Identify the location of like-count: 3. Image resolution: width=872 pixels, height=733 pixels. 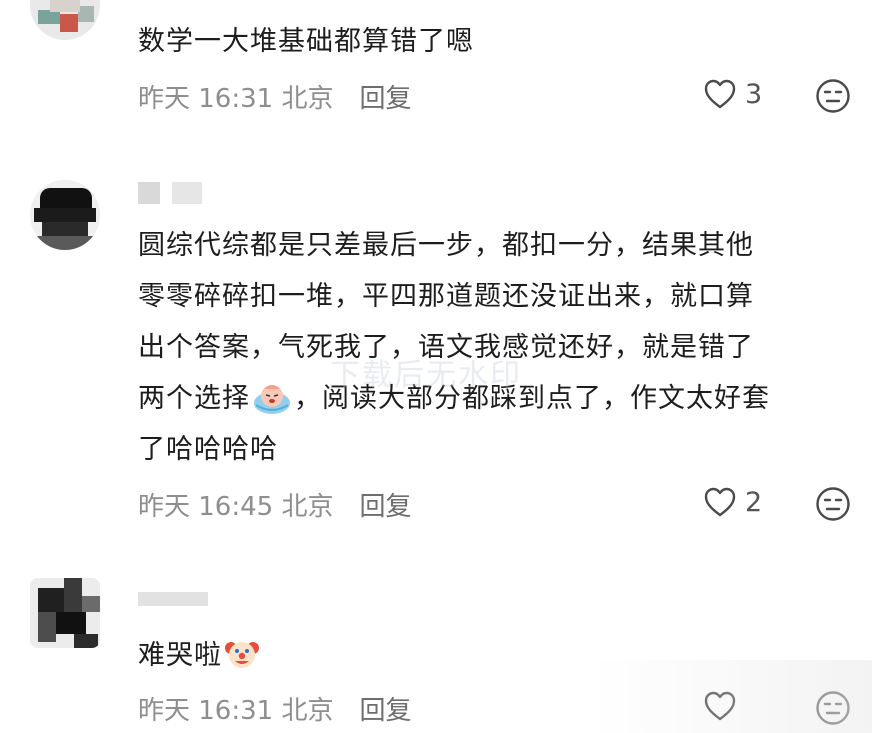
(754, 94).